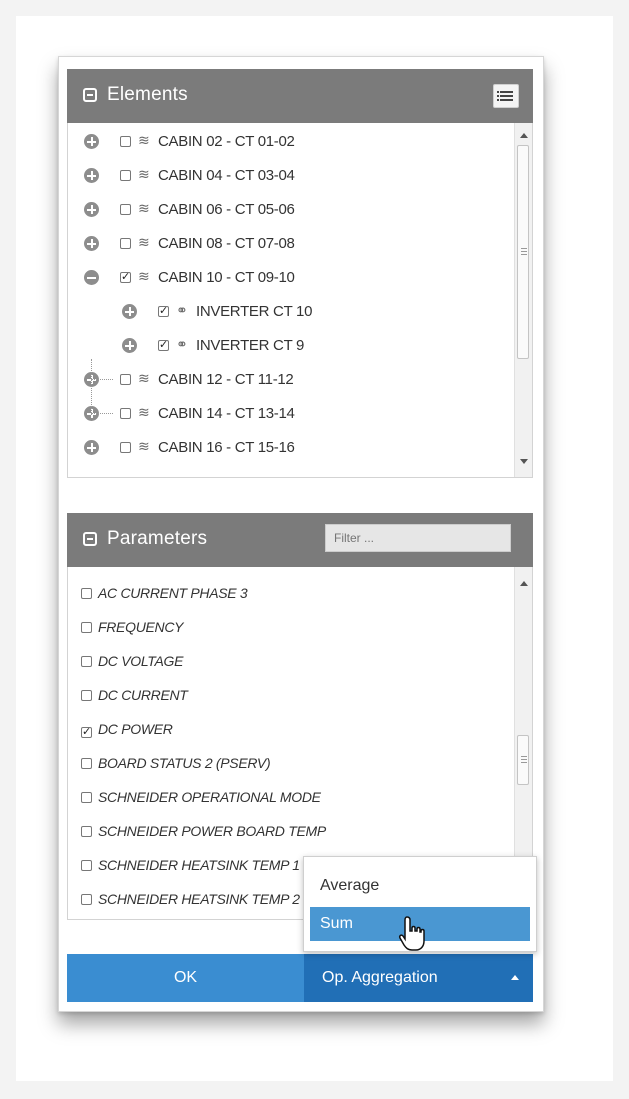  What do you see at coordinates (190, 873) in the screenshot?
I see `parameter-item: SCHNEIDER HEATSINK TEMP 1` at bounding box center [190, 873].